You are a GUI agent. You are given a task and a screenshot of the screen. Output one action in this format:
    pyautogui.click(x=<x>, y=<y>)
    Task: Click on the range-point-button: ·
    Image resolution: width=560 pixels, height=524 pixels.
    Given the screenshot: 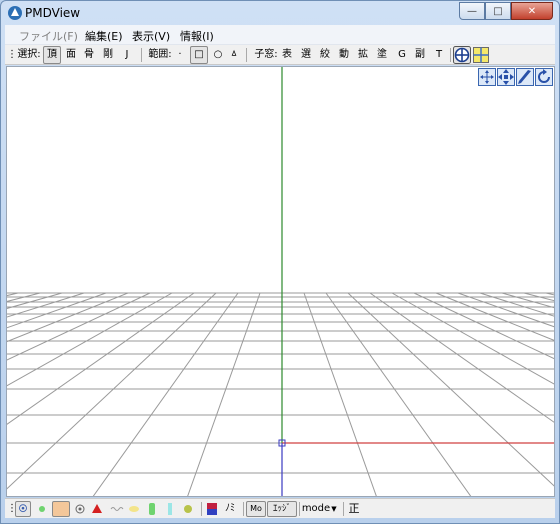 What is the action you would take?
    pyautogui.click(x=180, y=55)
    